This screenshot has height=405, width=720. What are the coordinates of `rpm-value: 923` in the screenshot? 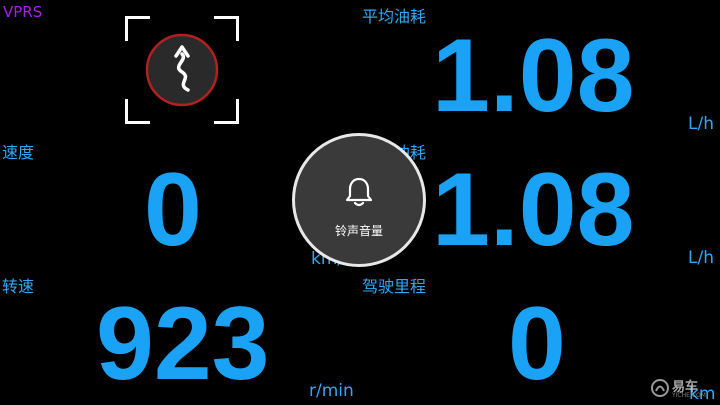 It's located at (183, 344).